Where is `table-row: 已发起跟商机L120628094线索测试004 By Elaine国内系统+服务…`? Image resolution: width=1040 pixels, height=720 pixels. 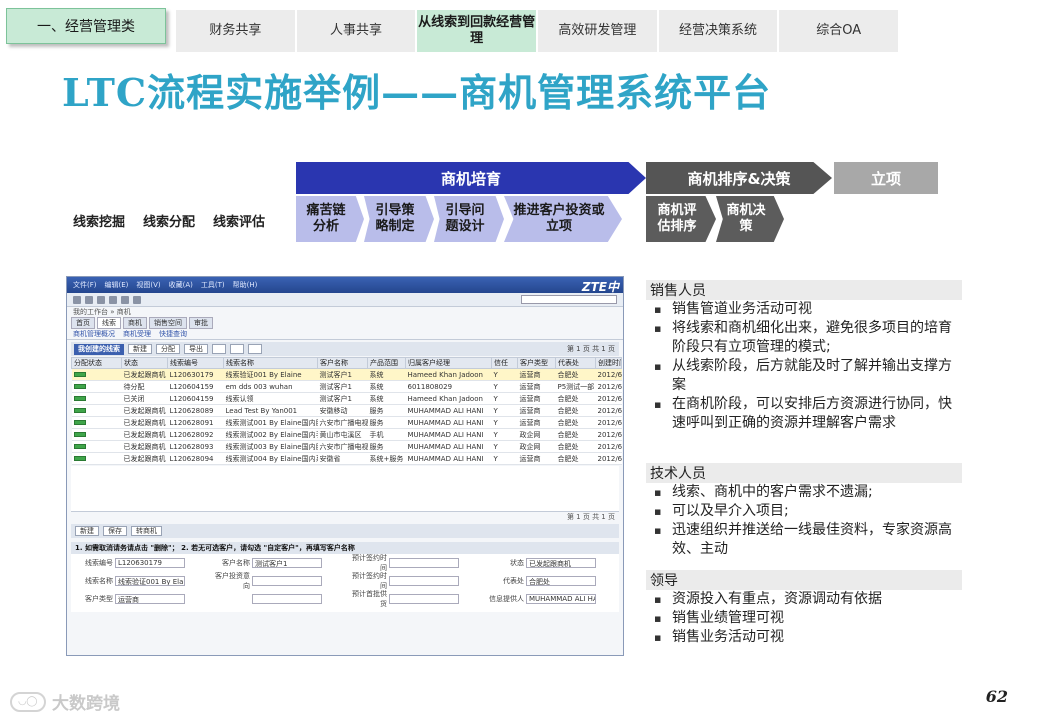 table-row: 已发起跟商机L120628094线索测试004 By Elaine国内系统+服务… is located at coordinates (346, 458).